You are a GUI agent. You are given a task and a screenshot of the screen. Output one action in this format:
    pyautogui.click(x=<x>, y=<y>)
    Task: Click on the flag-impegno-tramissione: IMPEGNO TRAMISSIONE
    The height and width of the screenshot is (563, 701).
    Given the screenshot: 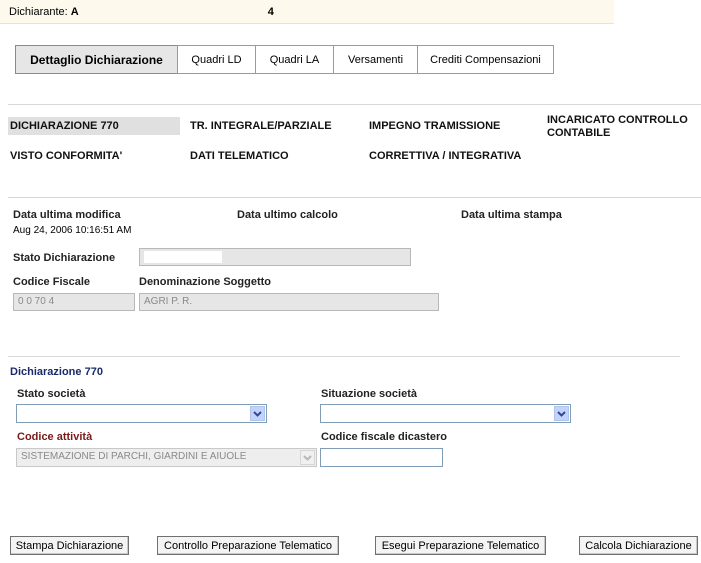 What is the action you would take?
    pyautogui.click(x=434, y=126)
    